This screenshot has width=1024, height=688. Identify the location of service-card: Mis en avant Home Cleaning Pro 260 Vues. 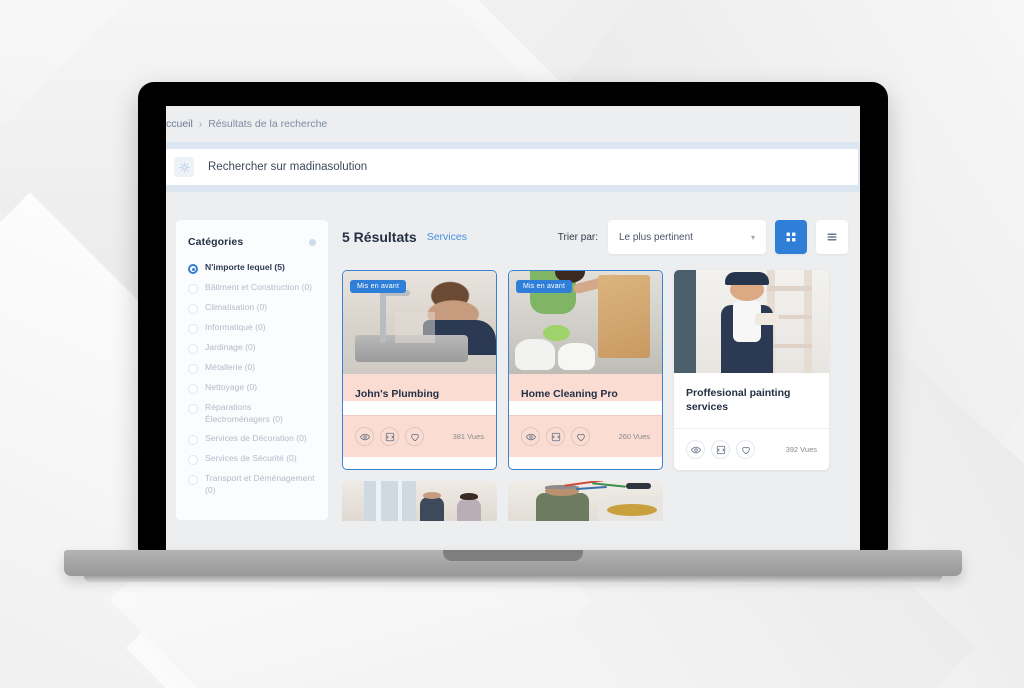
(585, 370).